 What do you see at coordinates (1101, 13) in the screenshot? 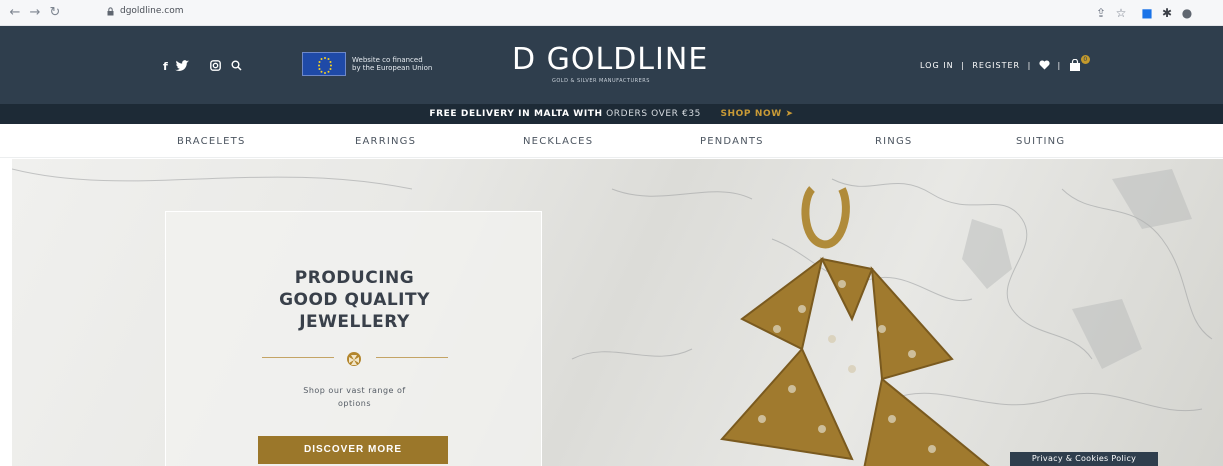
I see `share-icon: ⇪` at bounding box center [1101, 13].